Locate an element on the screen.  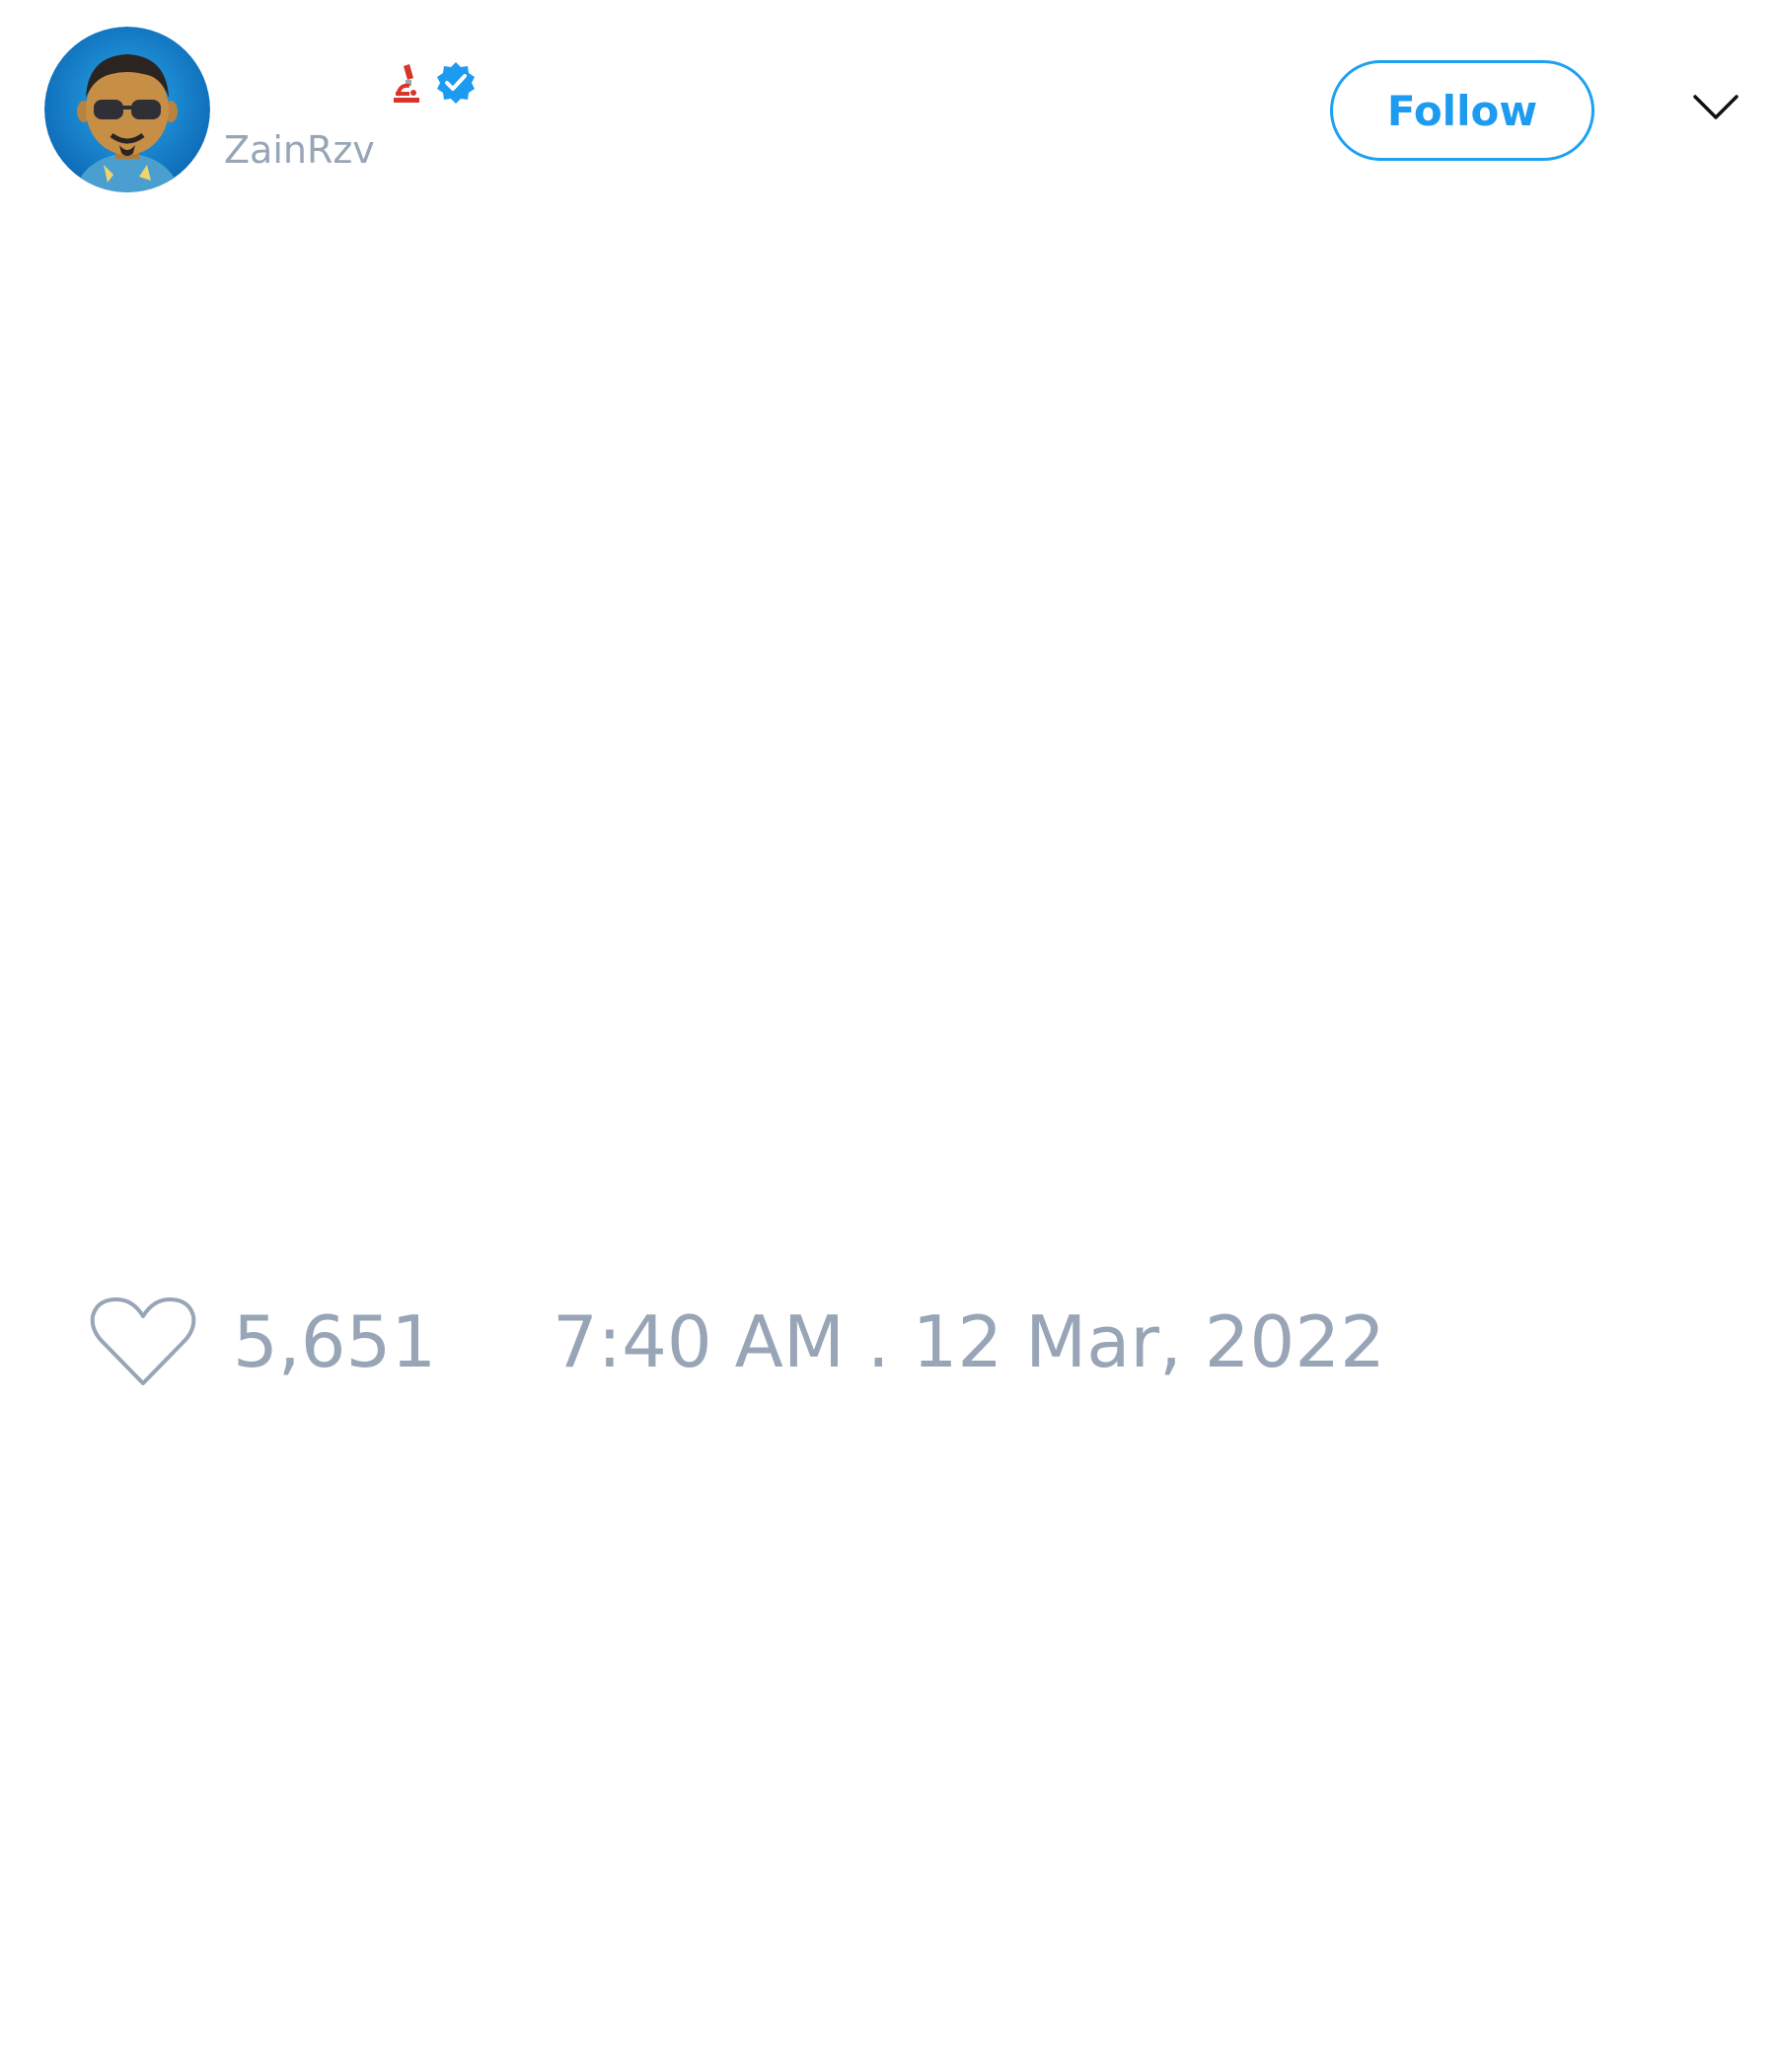
like-count: 5,651 is located at coordinates (335, 1342).